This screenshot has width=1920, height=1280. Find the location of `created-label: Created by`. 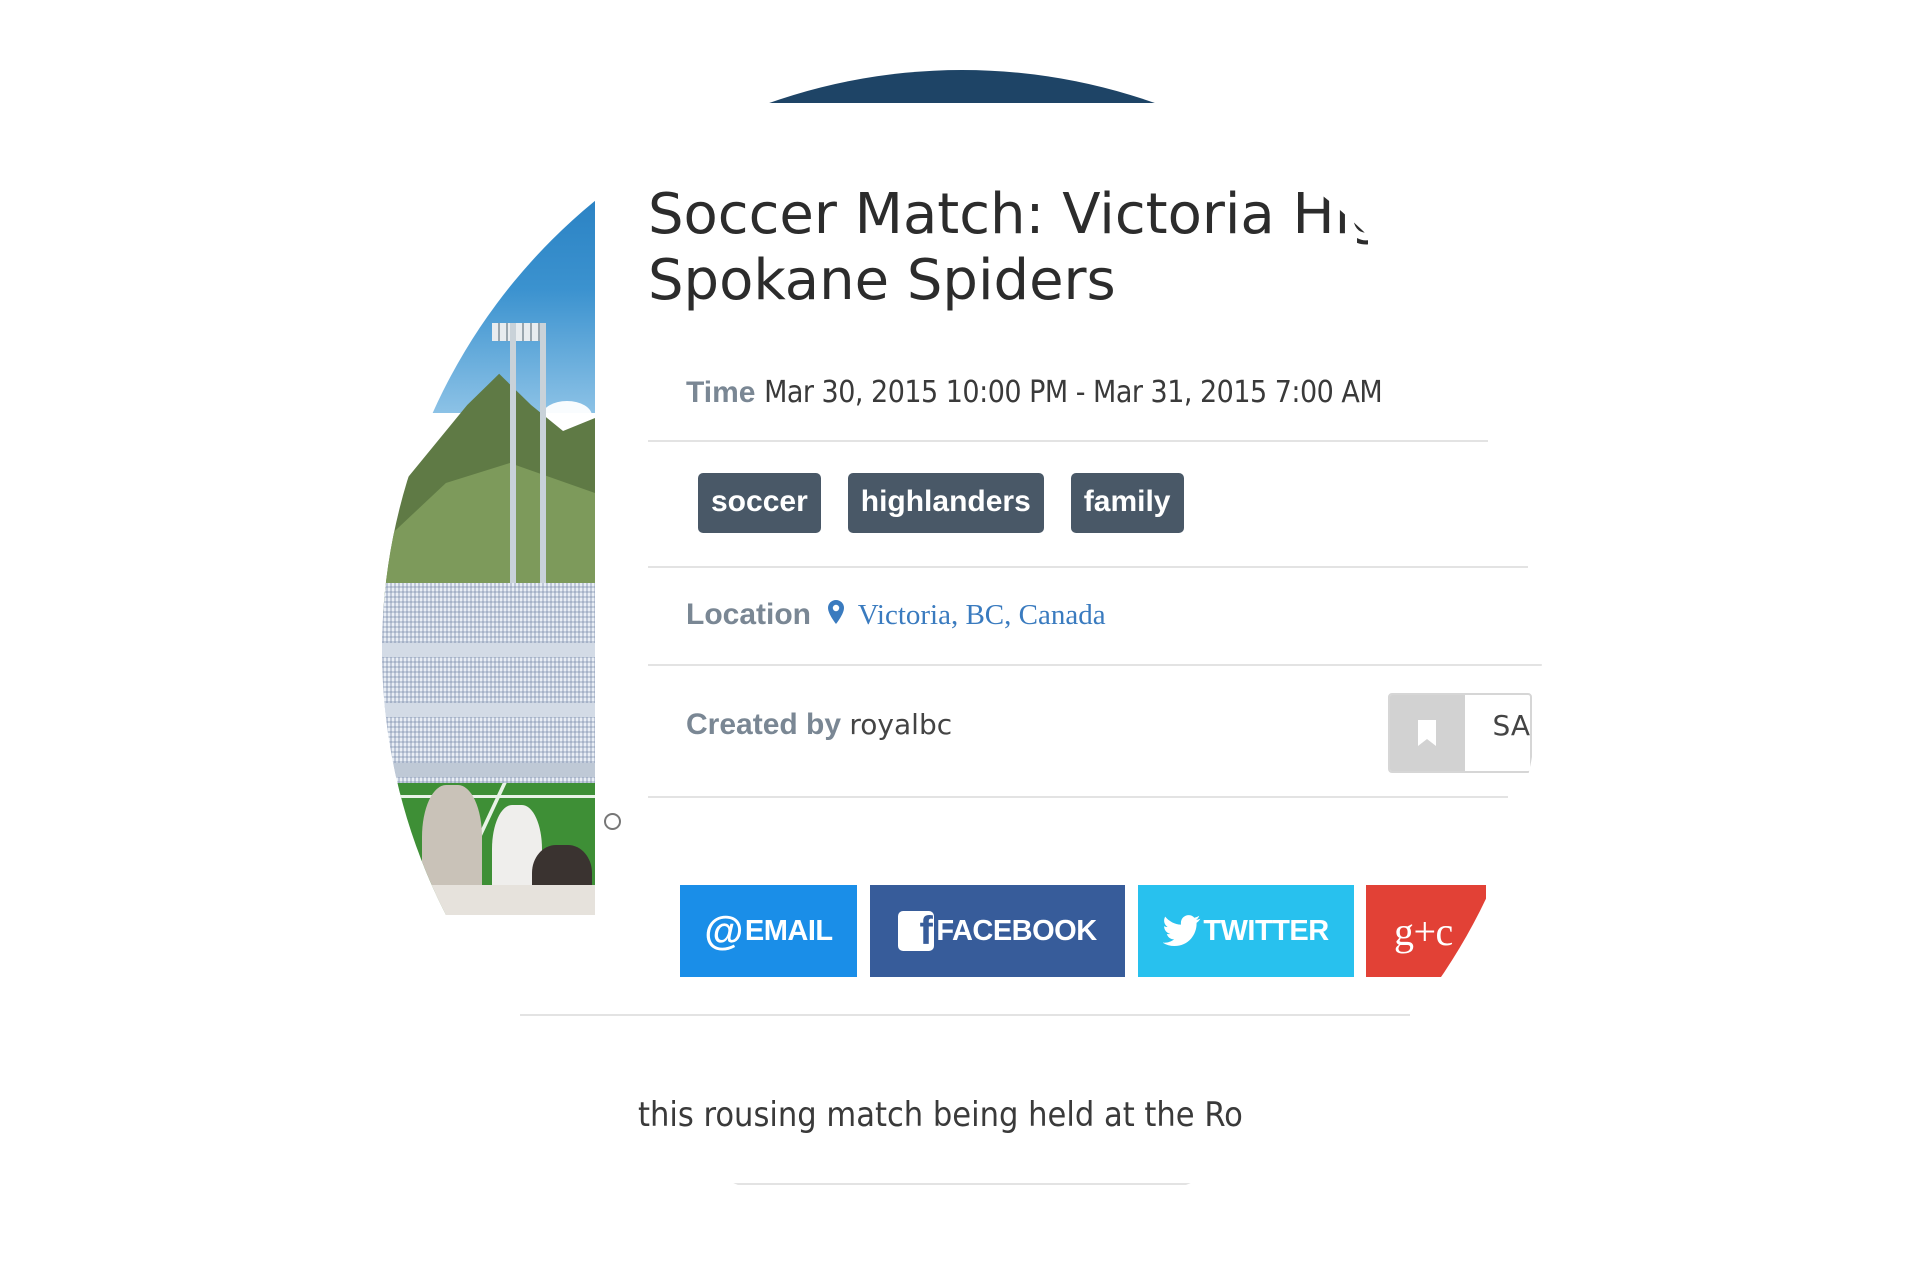

created-label: Created by is located at coordinates (764, 724).